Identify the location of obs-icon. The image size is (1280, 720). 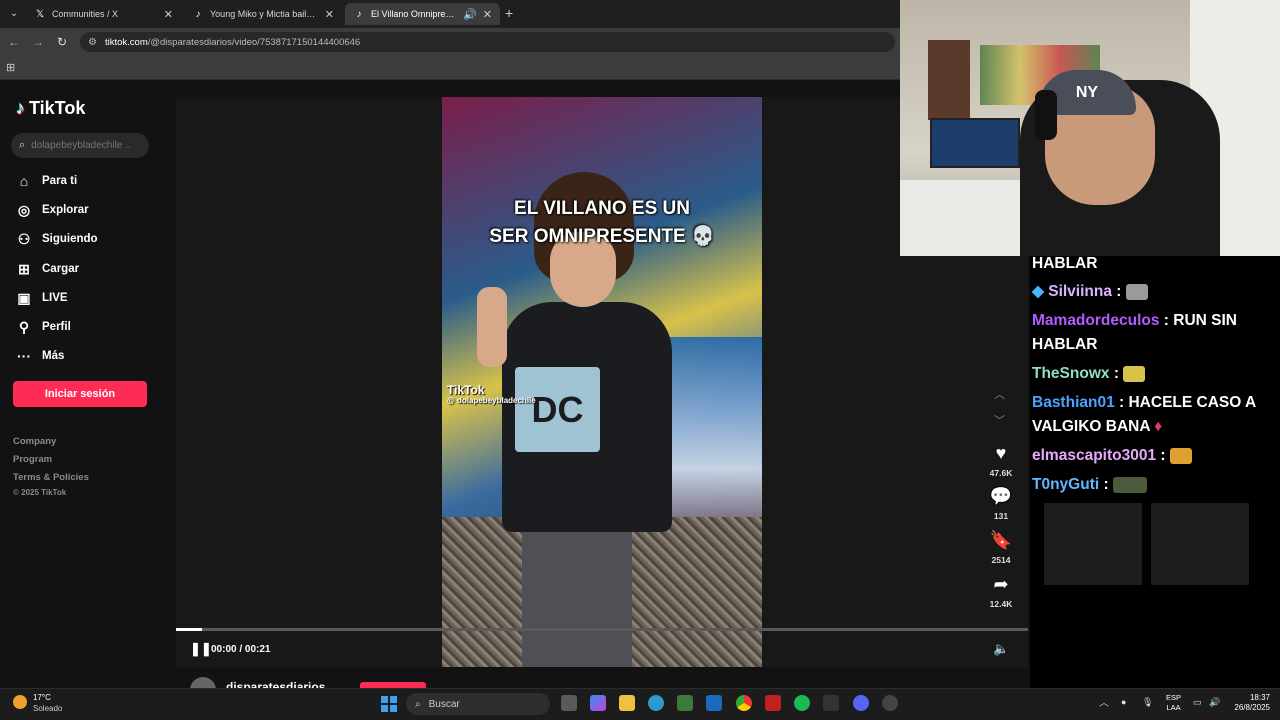
(890, 703).